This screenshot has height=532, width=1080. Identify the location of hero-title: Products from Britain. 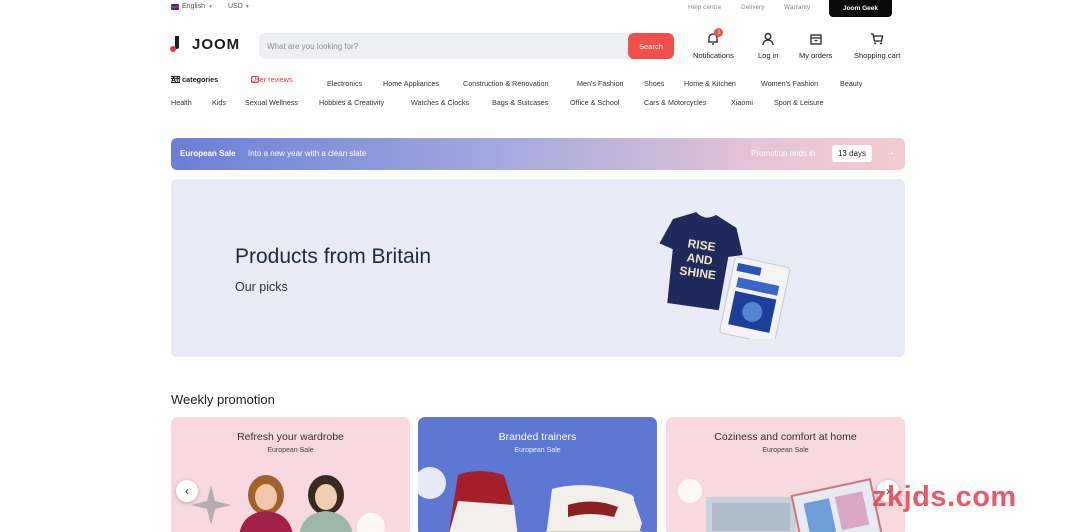
(333, 256).